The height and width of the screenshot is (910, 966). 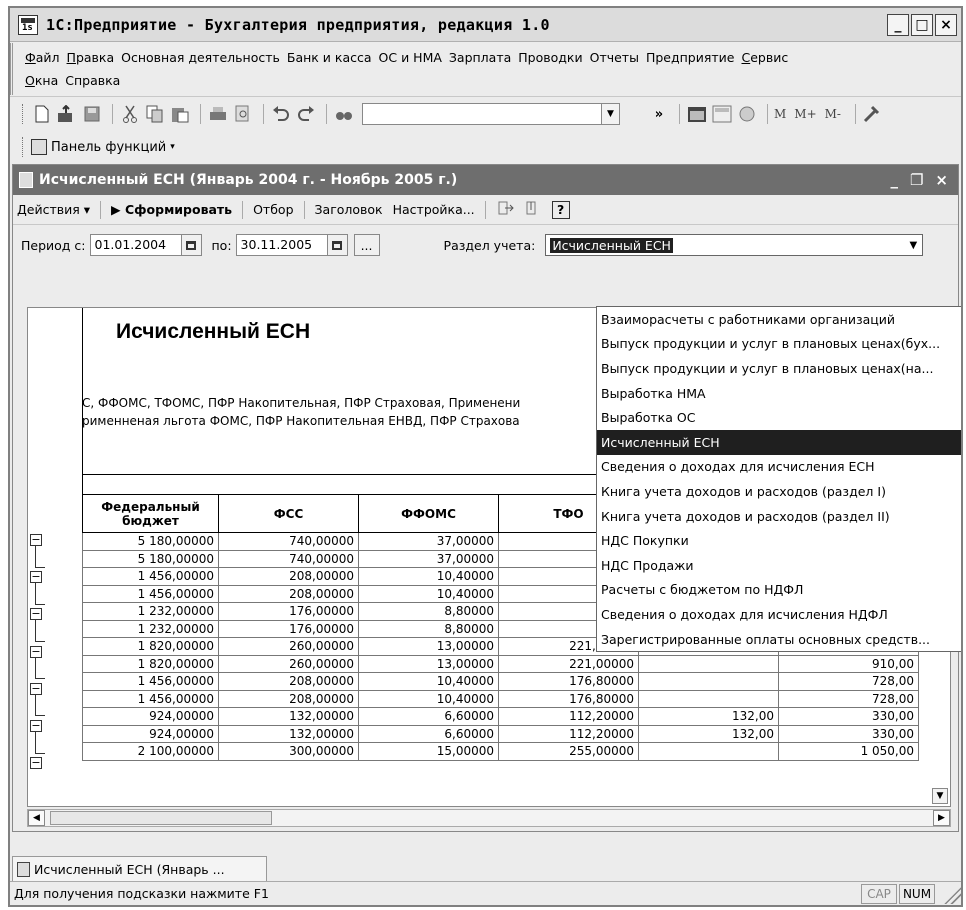 What do you see at coordinates (941, 818) in the screenshot?
I see `scroll-right-icon: ▶` at bounding box center [941, 818].